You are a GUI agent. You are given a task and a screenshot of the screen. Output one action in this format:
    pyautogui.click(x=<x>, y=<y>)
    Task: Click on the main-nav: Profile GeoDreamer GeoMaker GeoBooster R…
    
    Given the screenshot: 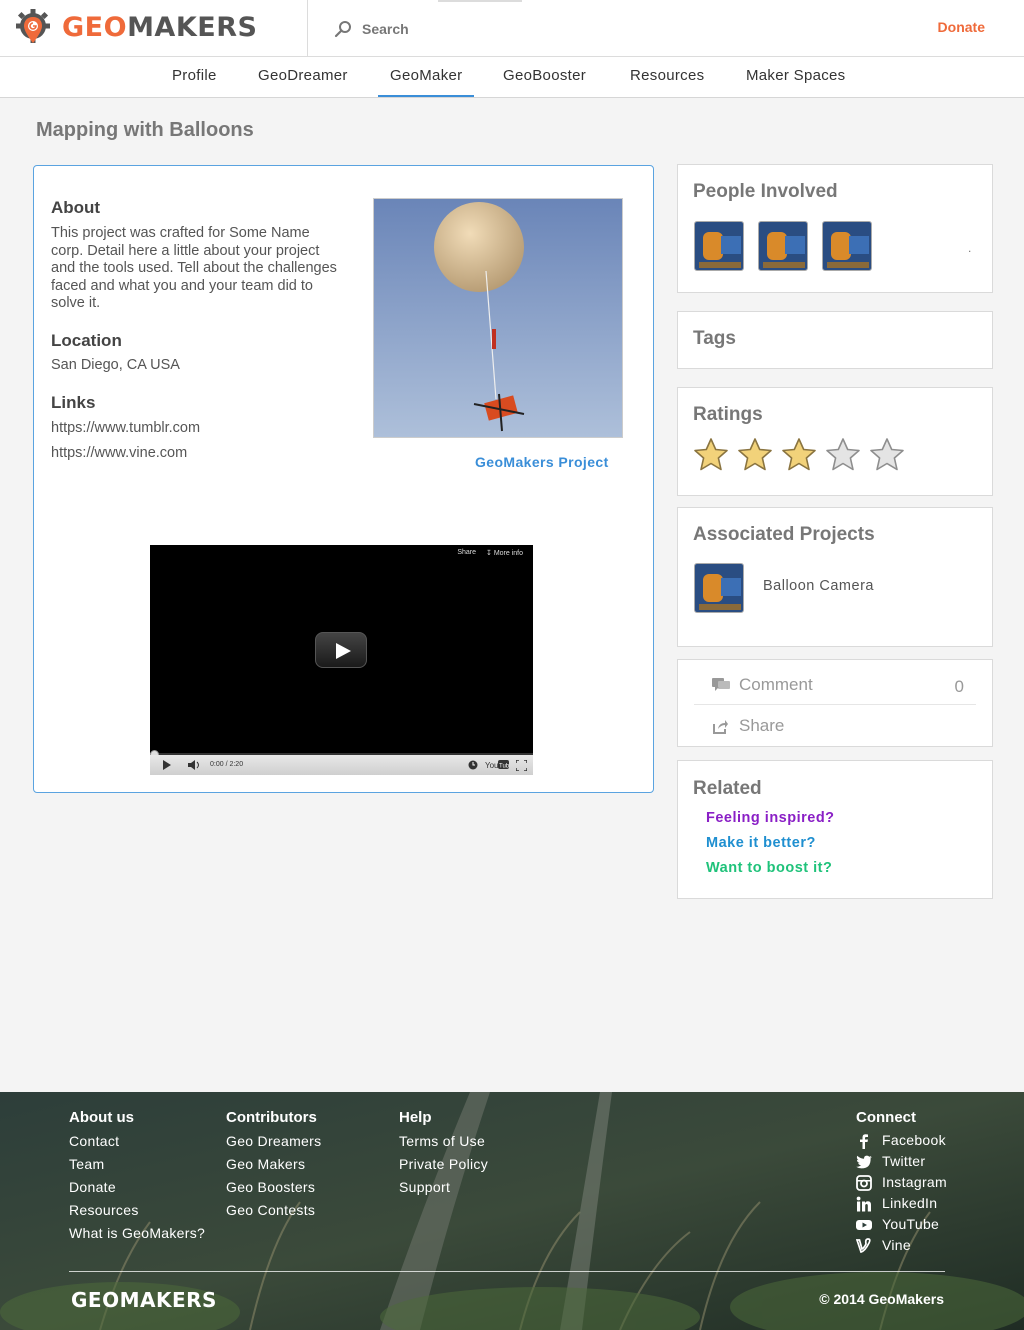 What is the action you would take?
    pyautogui.click(x=512, y=77)
    